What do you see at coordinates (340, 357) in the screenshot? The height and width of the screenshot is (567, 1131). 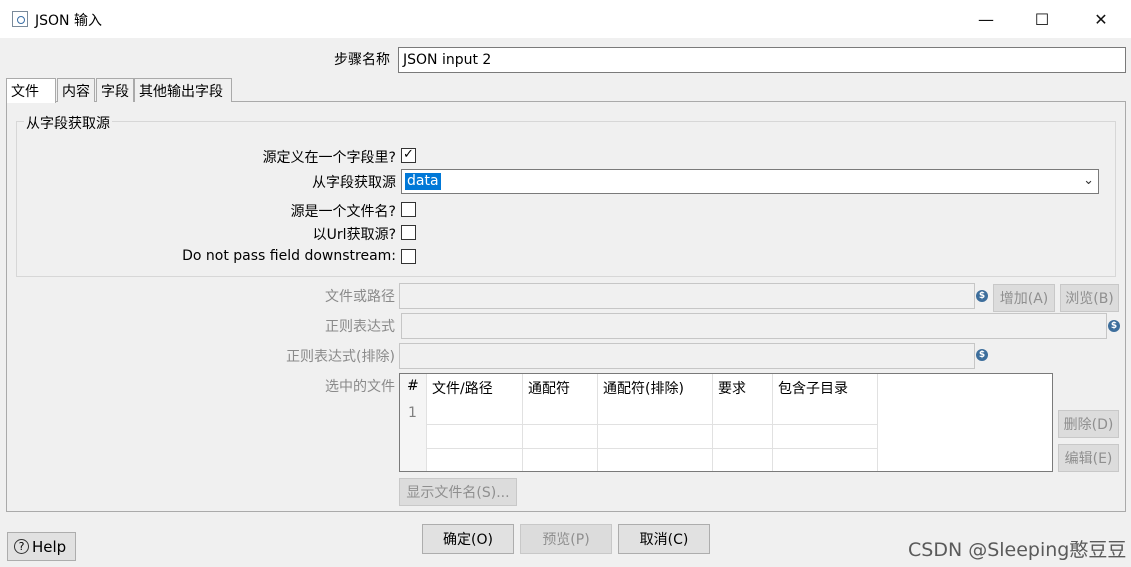 I see `regex-exclude-label: 正则表达式(排除)` at bounding box center [340, 357].